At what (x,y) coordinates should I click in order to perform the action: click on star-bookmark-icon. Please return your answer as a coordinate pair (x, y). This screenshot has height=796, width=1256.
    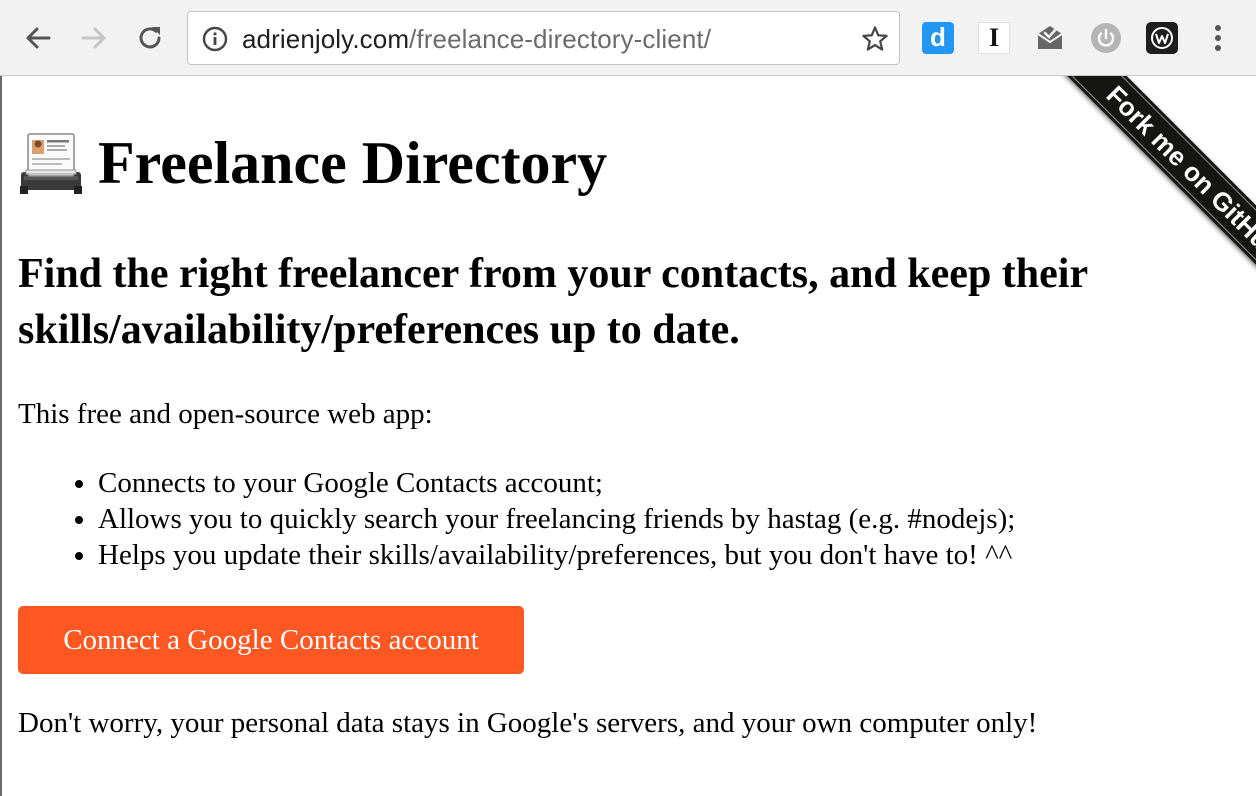
    Looking at the image, I should click on (875, 39).